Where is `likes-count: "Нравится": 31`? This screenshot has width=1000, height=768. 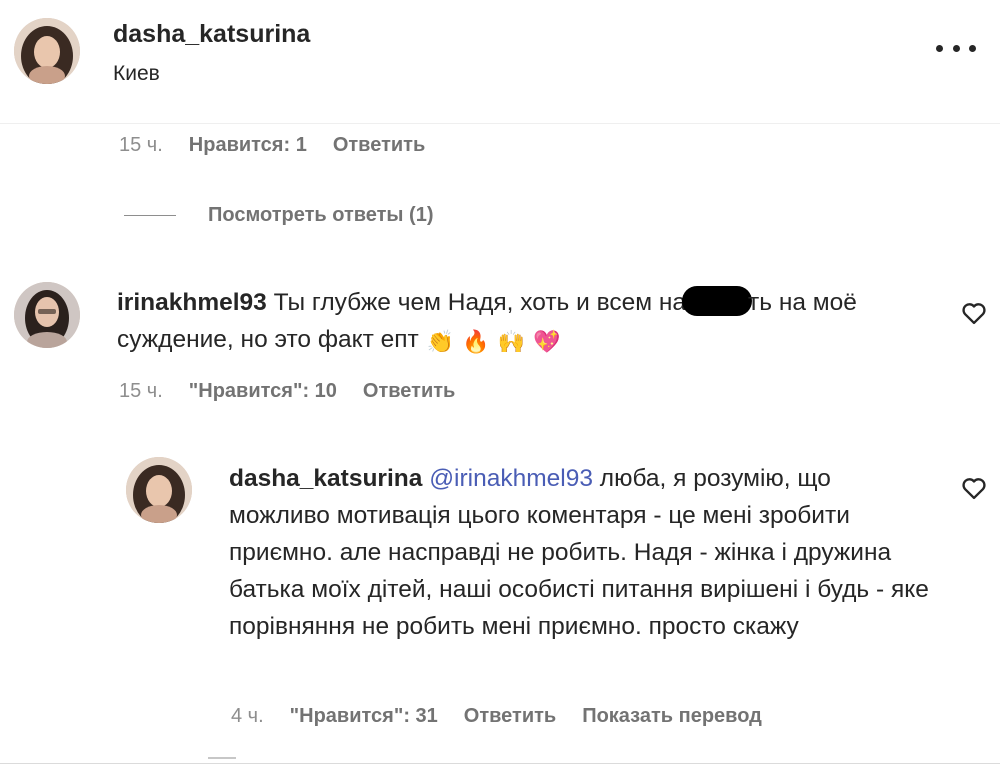
likes-count: "Нравится": 31 is located at coordinates (364, 716).